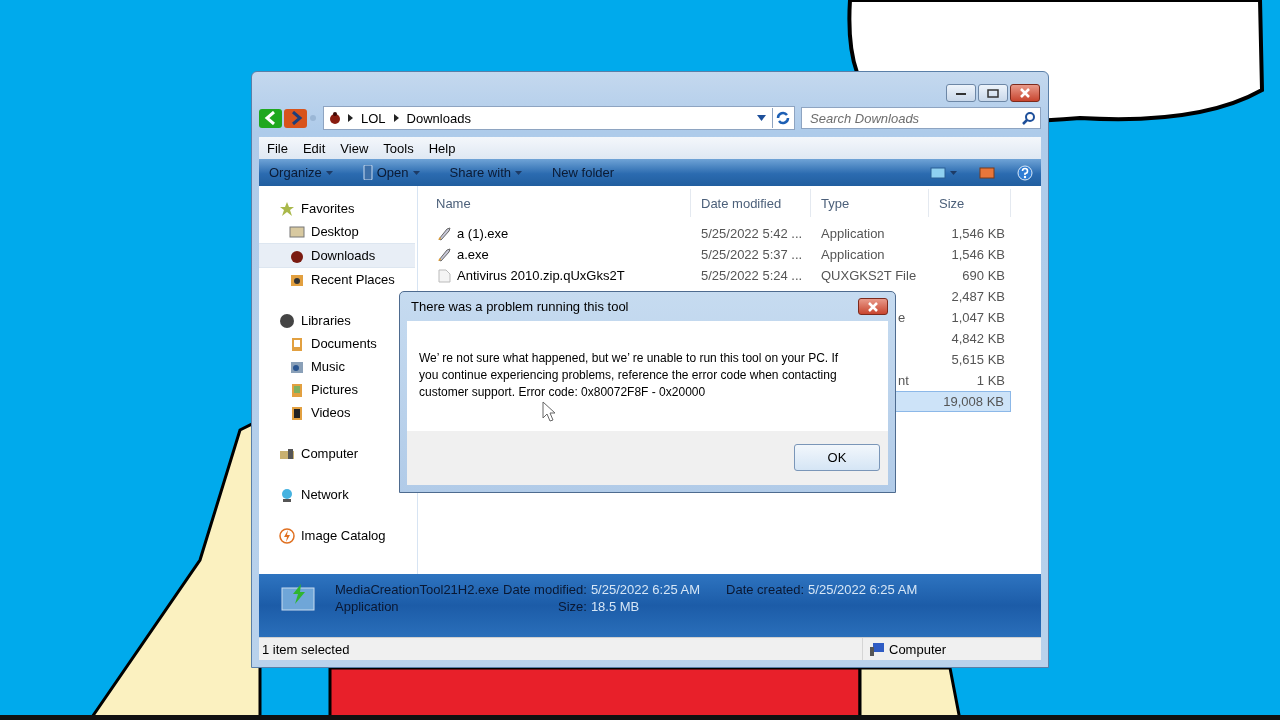 The image size is (1280, 720). I want to click on detail-label: Date created:, so click(765, 589).